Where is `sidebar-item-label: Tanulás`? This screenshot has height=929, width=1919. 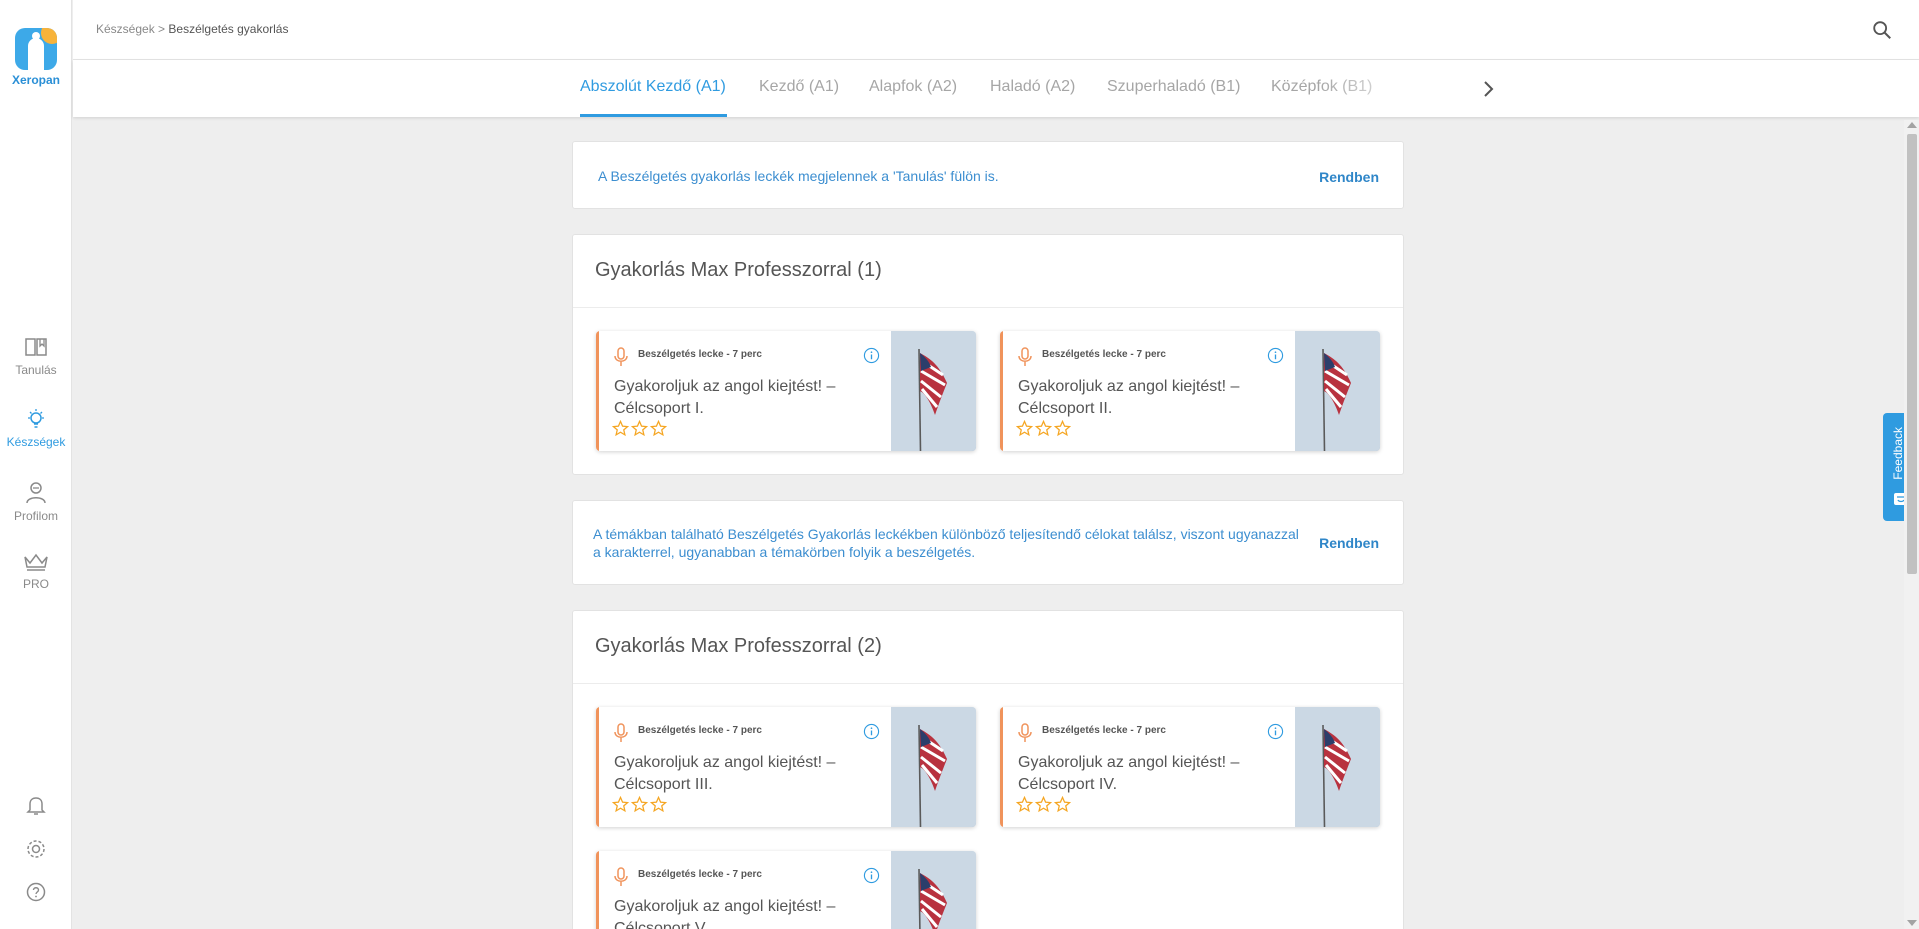 sidebar-item-label: Tanulás is located at coordinates (36, 370).